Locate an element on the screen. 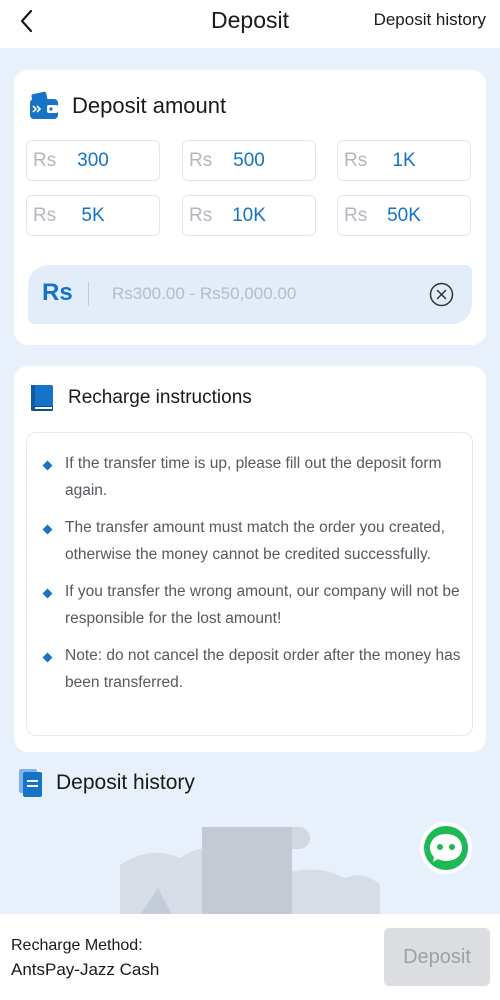 The height and width of the screenshot is (1000, 500). deposit-history-title: Deposit history is located at coordinates (125, 782).